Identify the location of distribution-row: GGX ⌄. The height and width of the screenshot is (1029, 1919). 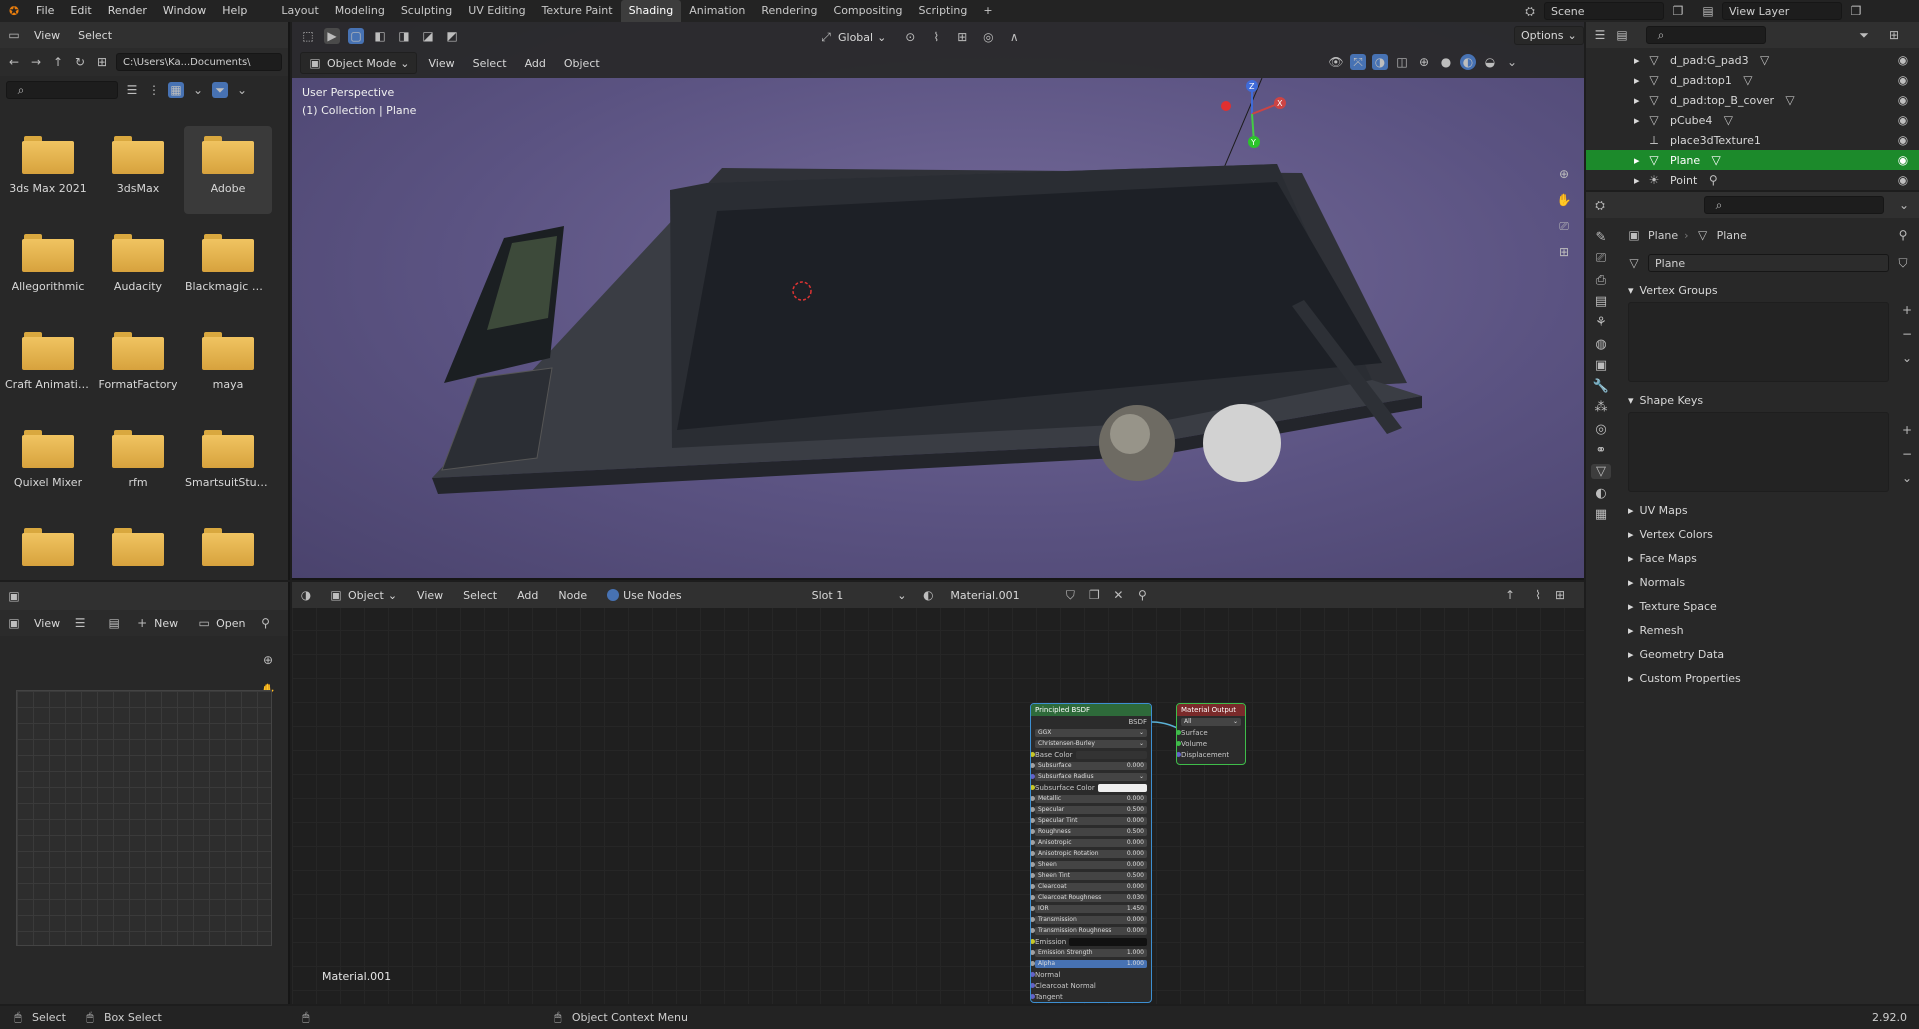
(1091, 732).